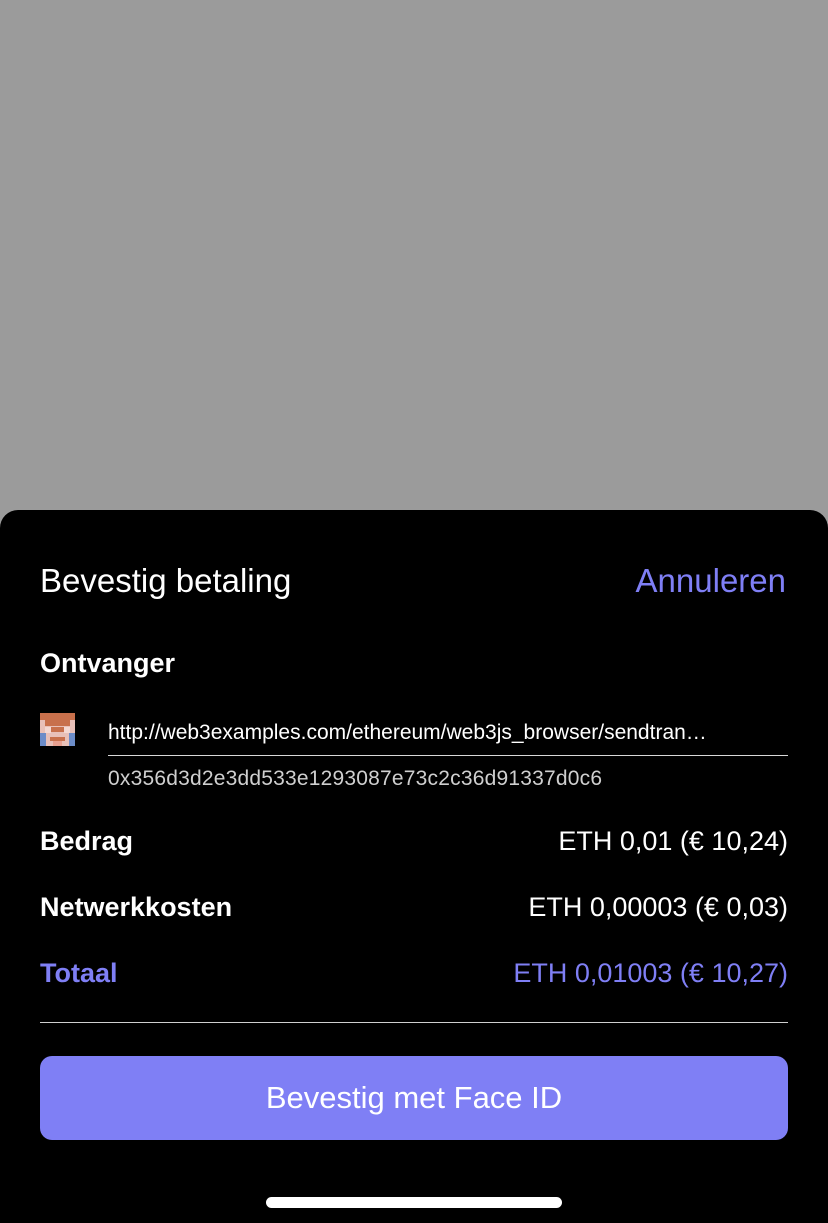 Image resolution: width=828 pixels, height=1223 pixels. I want to click on pixel-avatar-icon, so click(57, 729).